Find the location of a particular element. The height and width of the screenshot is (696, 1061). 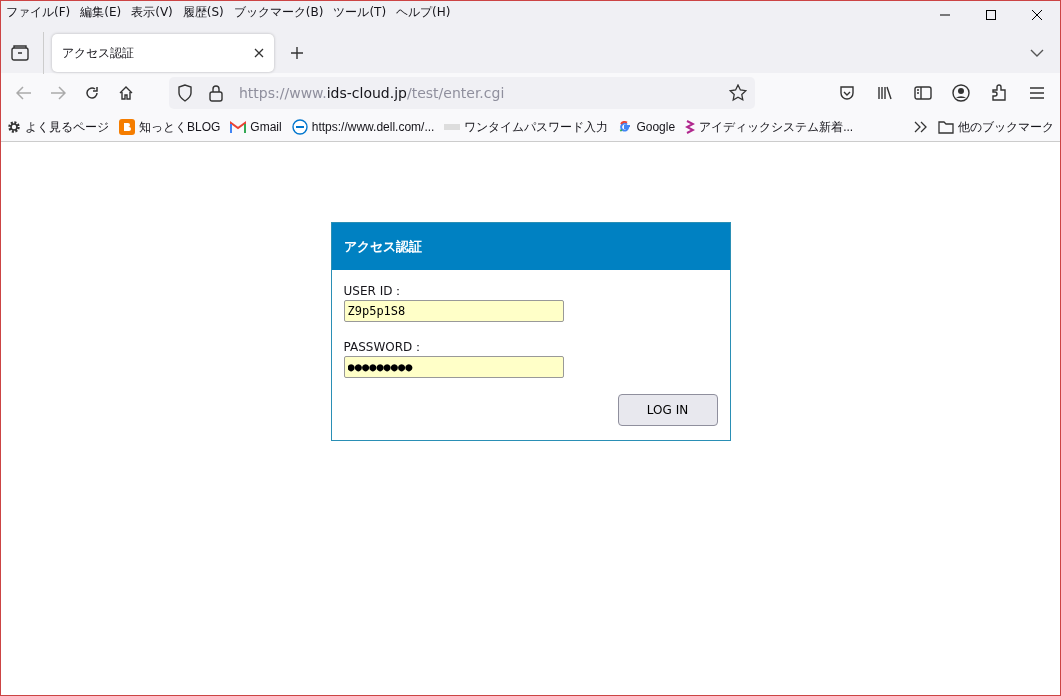

menu-item: ツール(T) is located at coordinates (360, 13).